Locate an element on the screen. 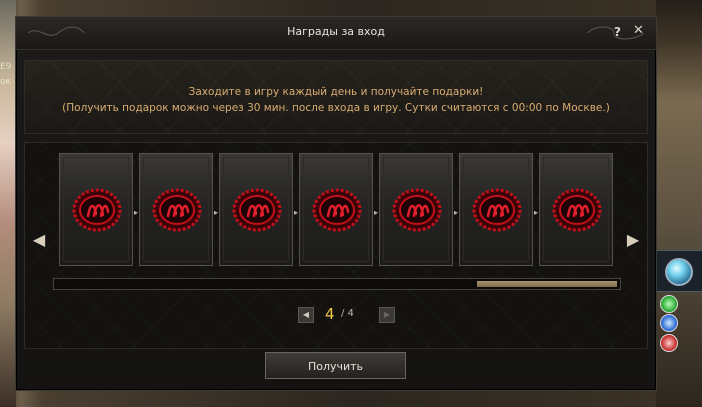  current-page: 4 is located at coordinates (330, 314).